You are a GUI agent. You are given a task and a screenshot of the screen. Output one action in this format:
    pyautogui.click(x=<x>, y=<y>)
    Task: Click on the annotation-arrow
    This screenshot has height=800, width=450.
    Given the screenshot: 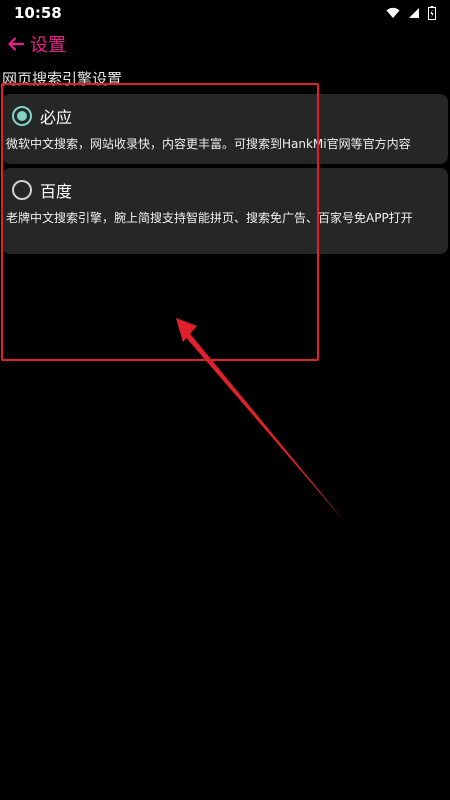 What is the action you would take?
    pyautogui.click(x=260, y=420)
    